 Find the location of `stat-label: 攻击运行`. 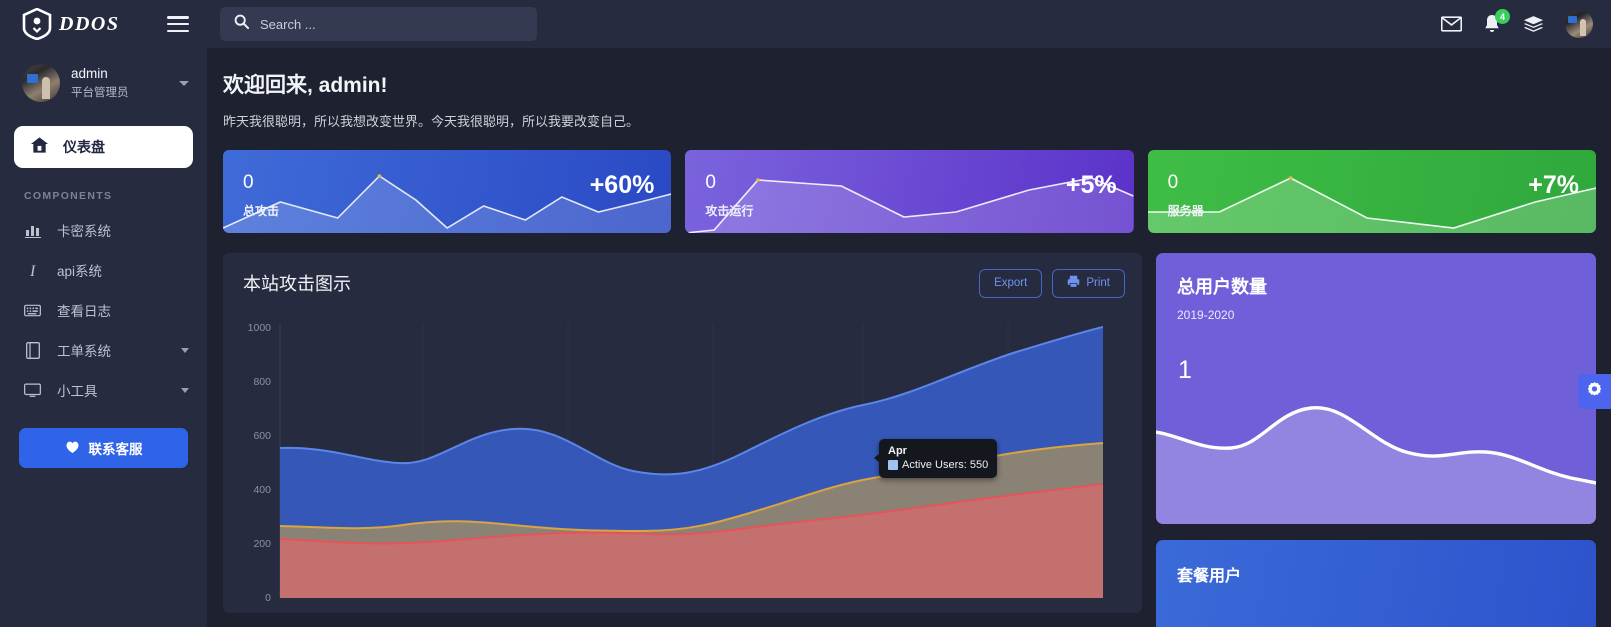

stat-label: 攻击运行 is located at coordinates (729, 211).